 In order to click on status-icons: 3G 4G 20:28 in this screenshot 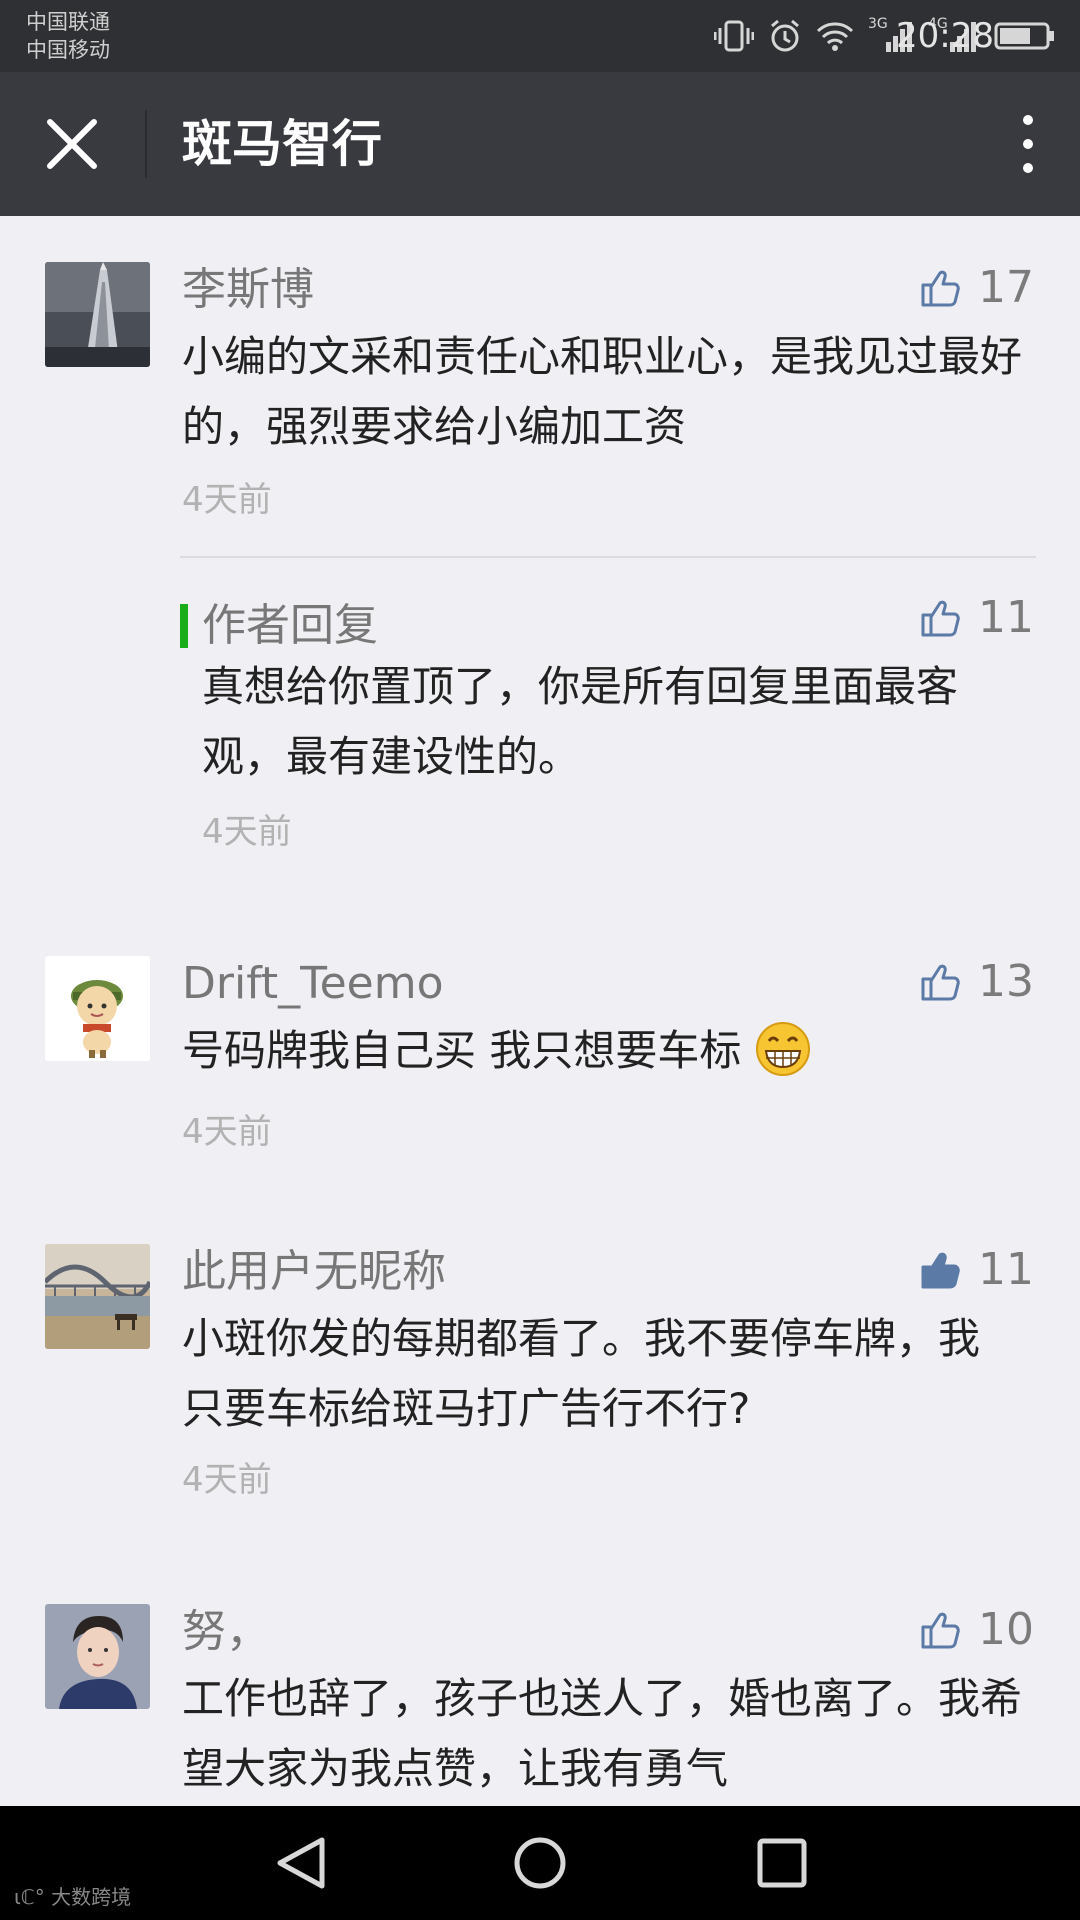, I will do `click(885, 36)`.